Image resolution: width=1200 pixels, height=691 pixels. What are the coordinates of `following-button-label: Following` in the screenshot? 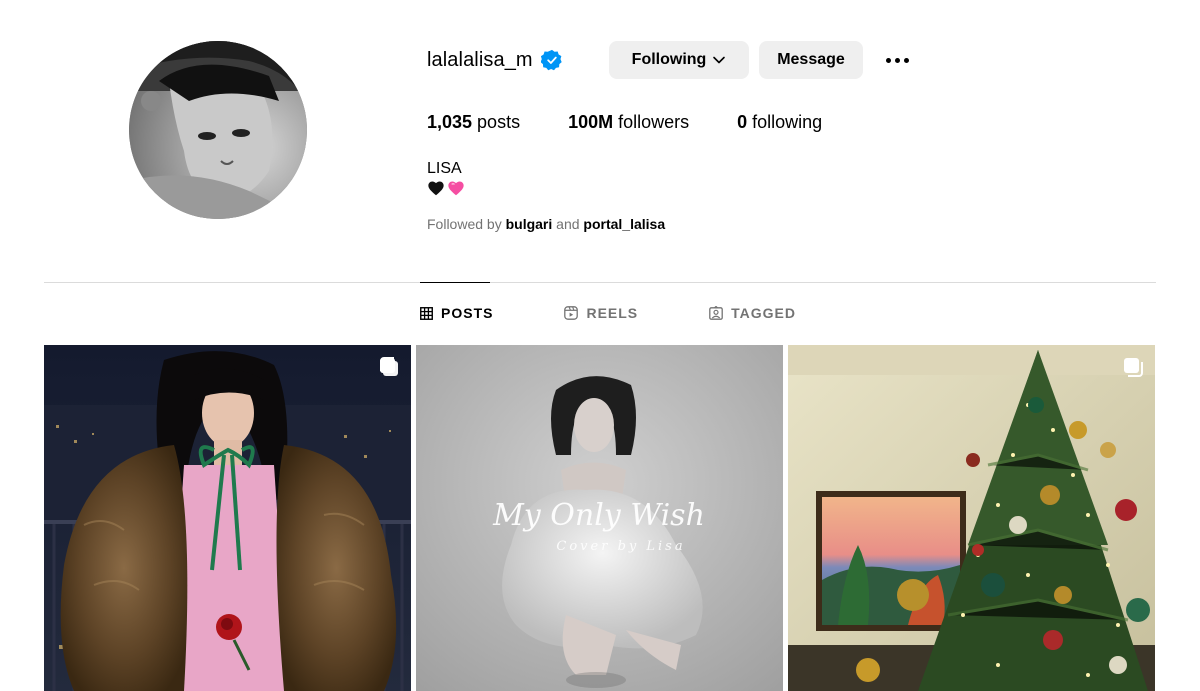 It's located at (669, 59).